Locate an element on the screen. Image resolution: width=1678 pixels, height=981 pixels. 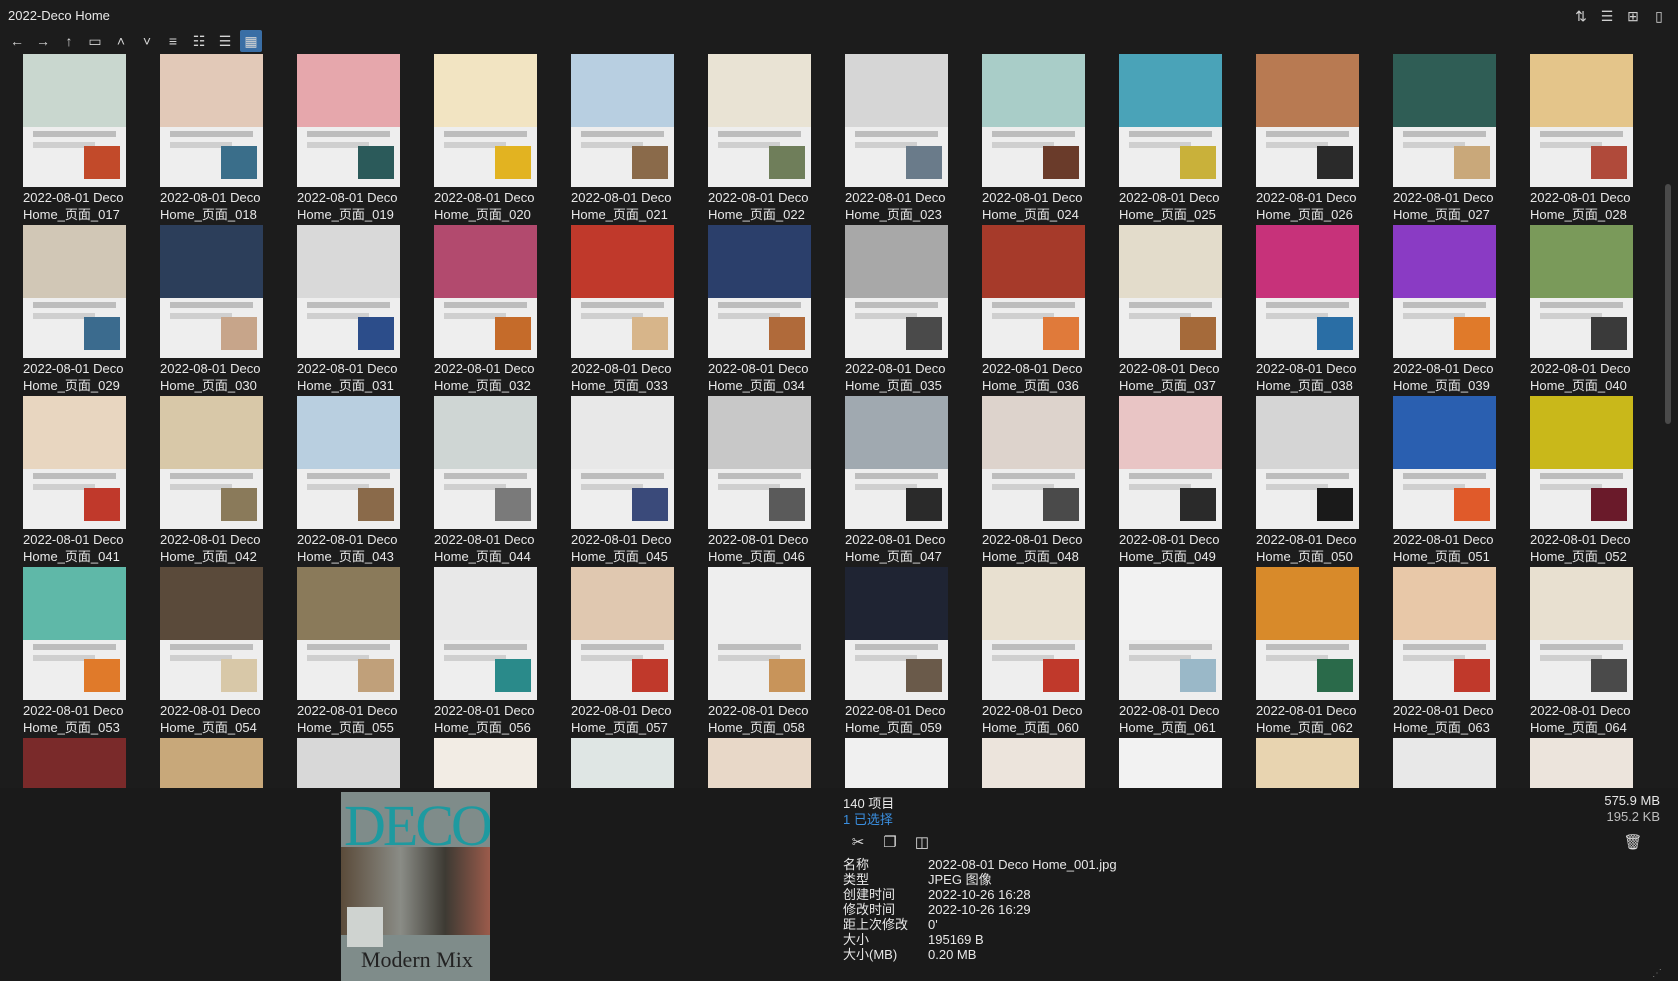
thumbnail-item: 2022-08-01 Deco Home_页面_063 is located at coordinates (1461, 652).